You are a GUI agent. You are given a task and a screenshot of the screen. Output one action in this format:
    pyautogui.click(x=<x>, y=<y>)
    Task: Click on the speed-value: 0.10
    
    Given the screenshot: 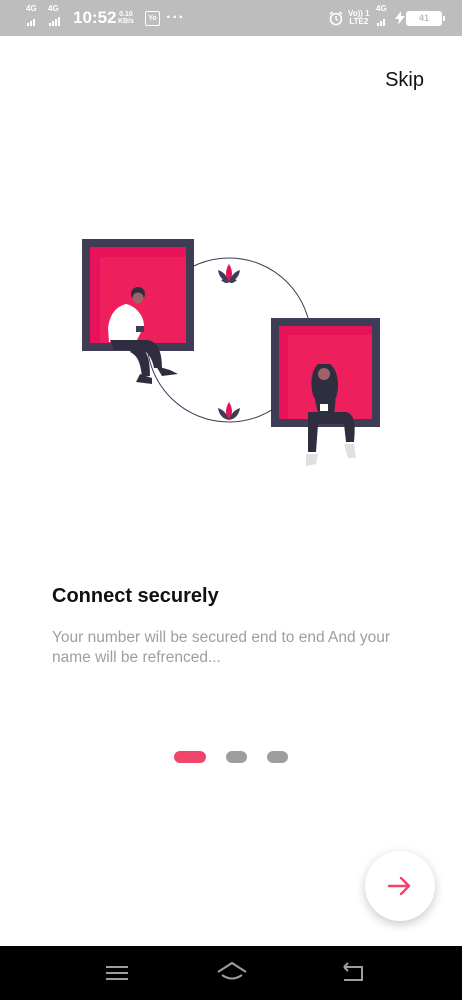 What is the action you would take?
    pyautogui.click(x=126, y=14)
    